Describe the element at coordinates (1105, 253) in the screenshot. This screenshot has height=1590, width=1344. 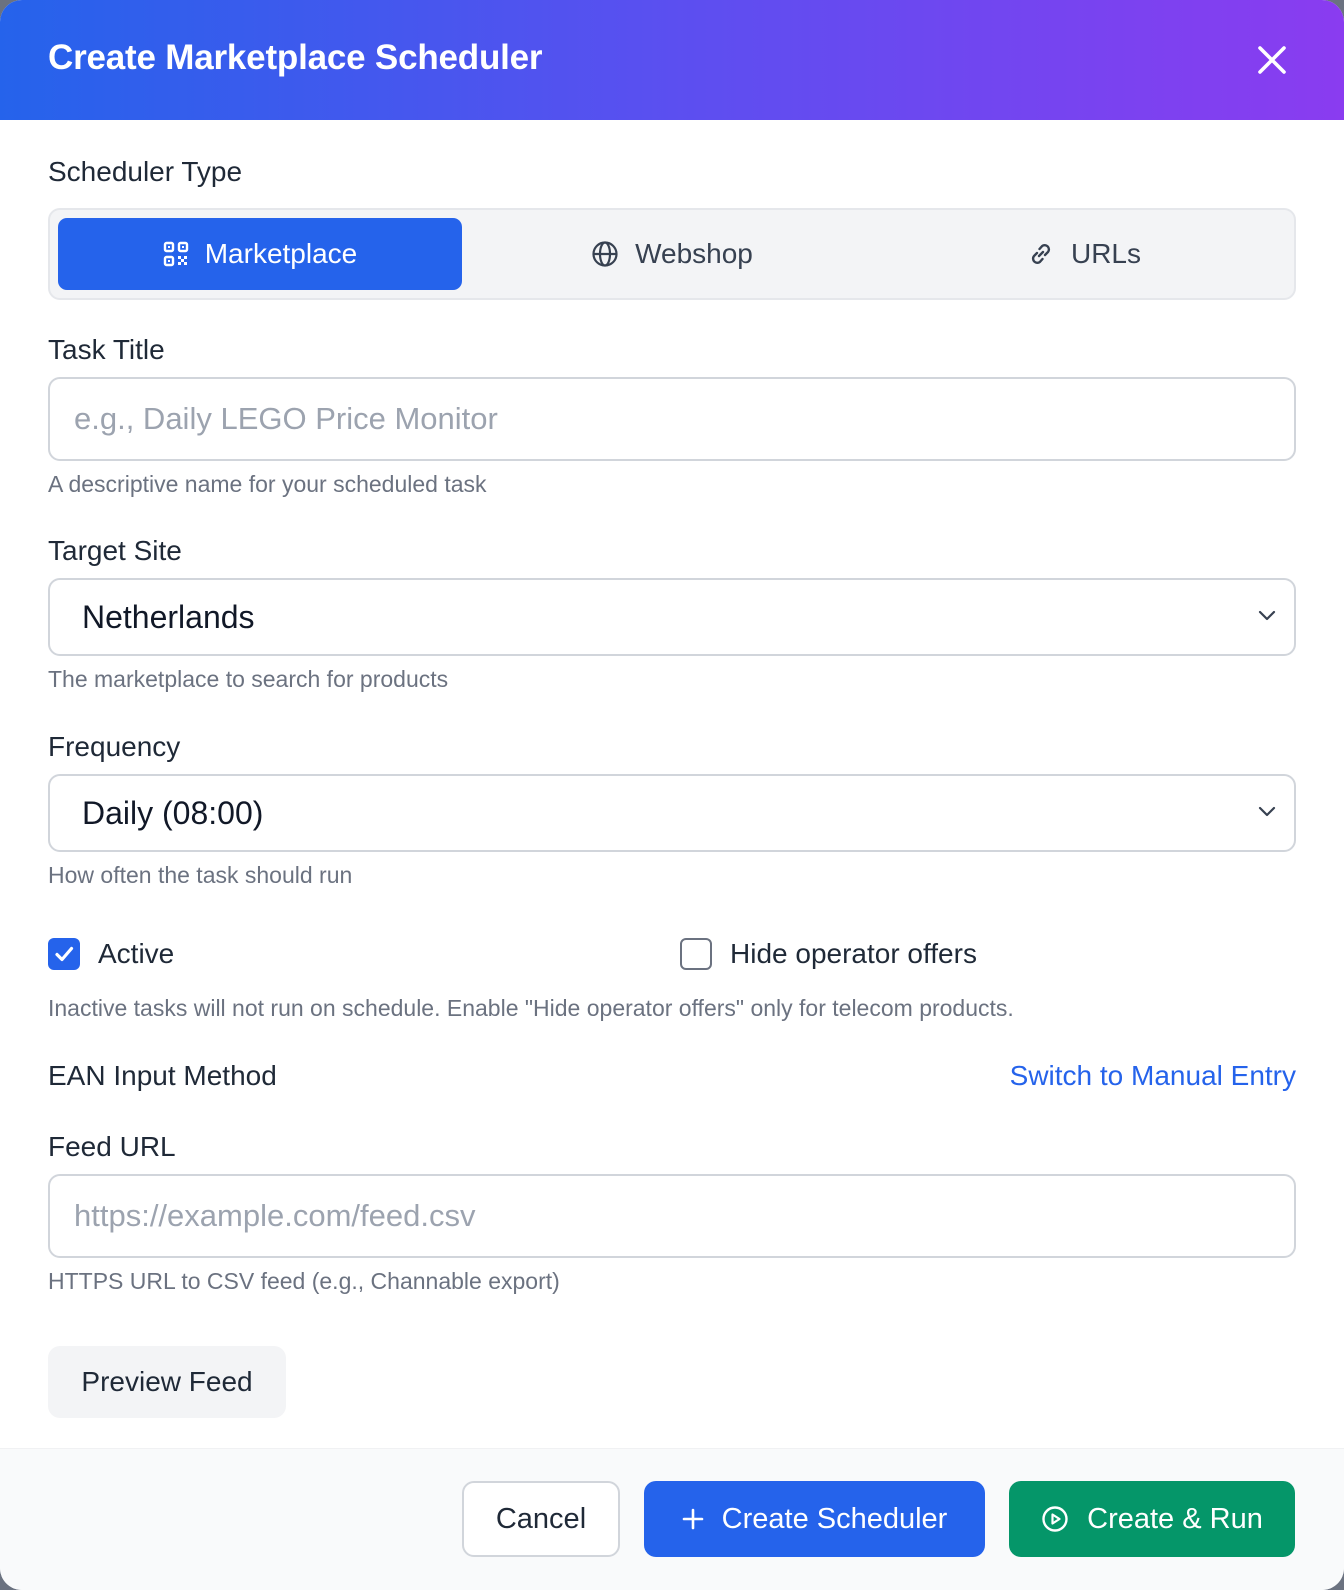
I see `tab-urls-label: URLs` at that location.